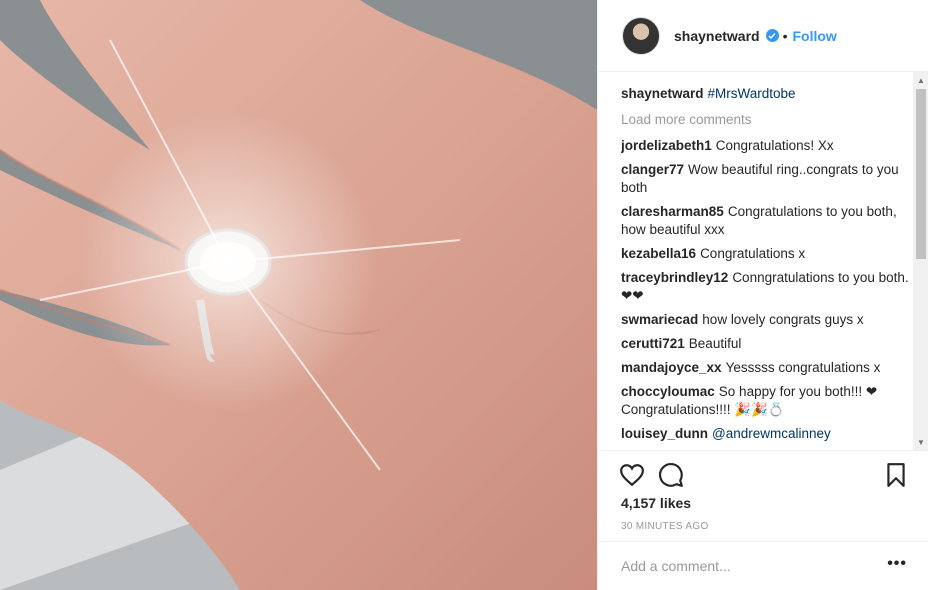  I want to click on avatar, so click(641, 35).